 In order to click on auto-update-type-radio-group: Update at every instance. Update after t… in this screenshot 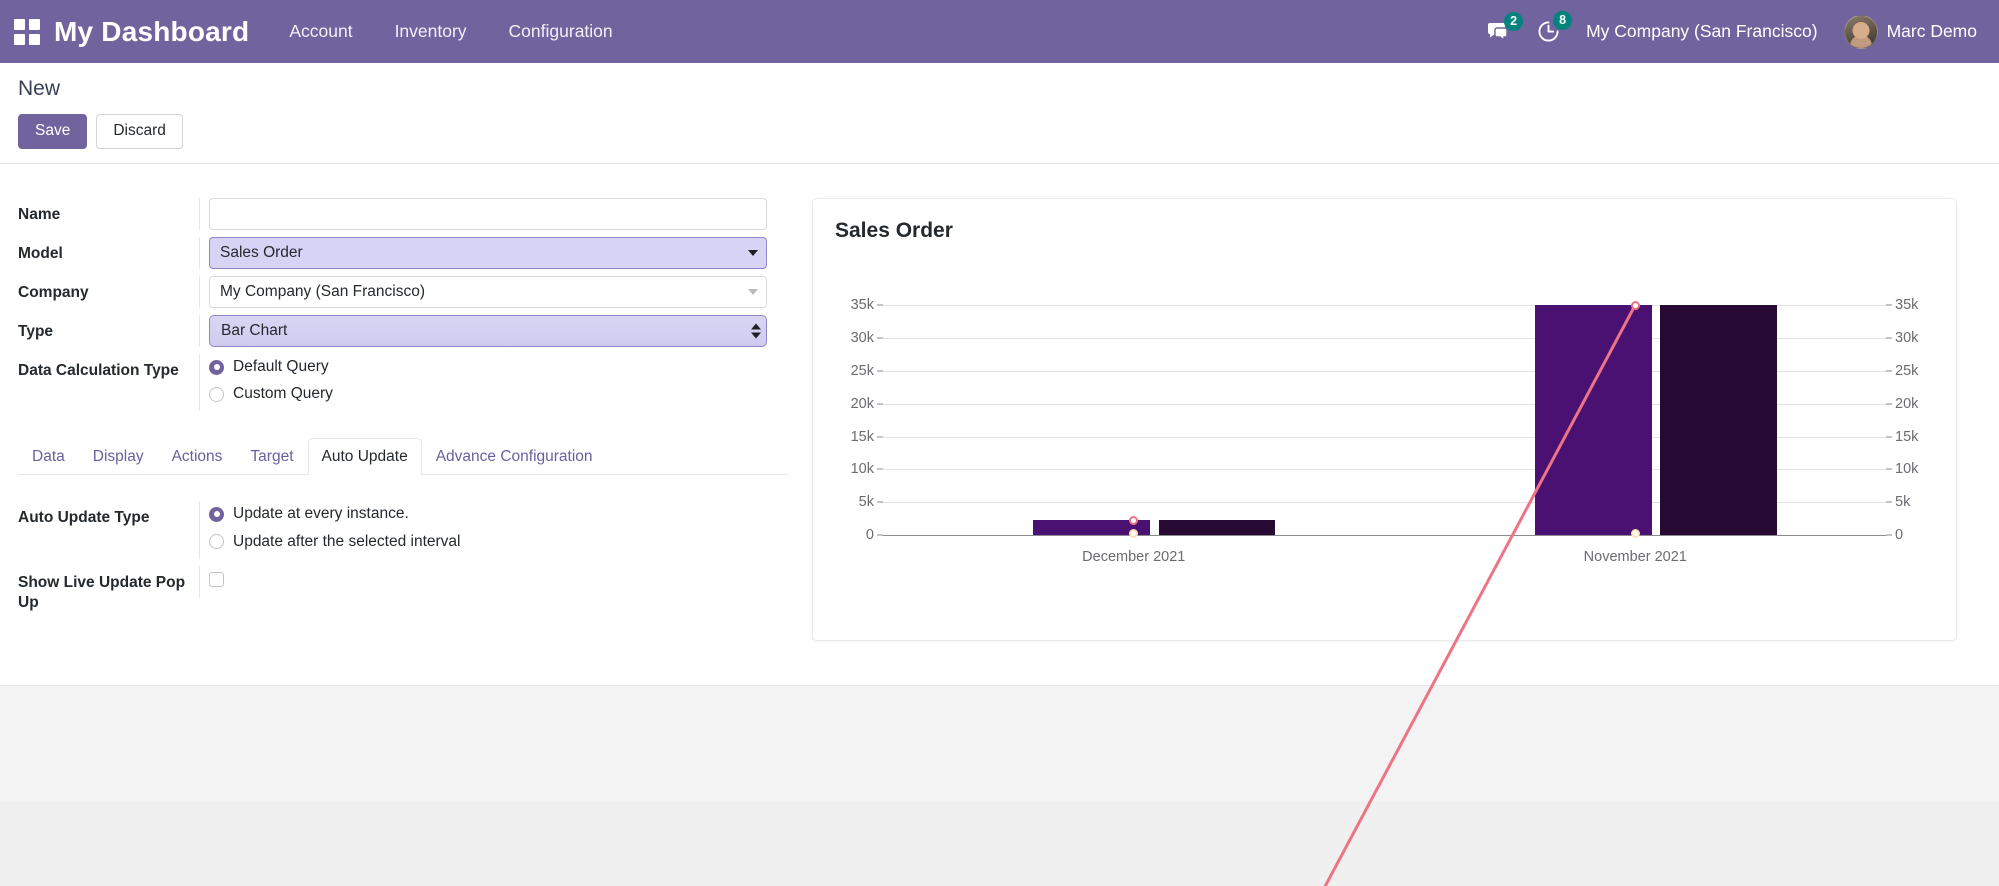, I will do `click(498, 526)`.